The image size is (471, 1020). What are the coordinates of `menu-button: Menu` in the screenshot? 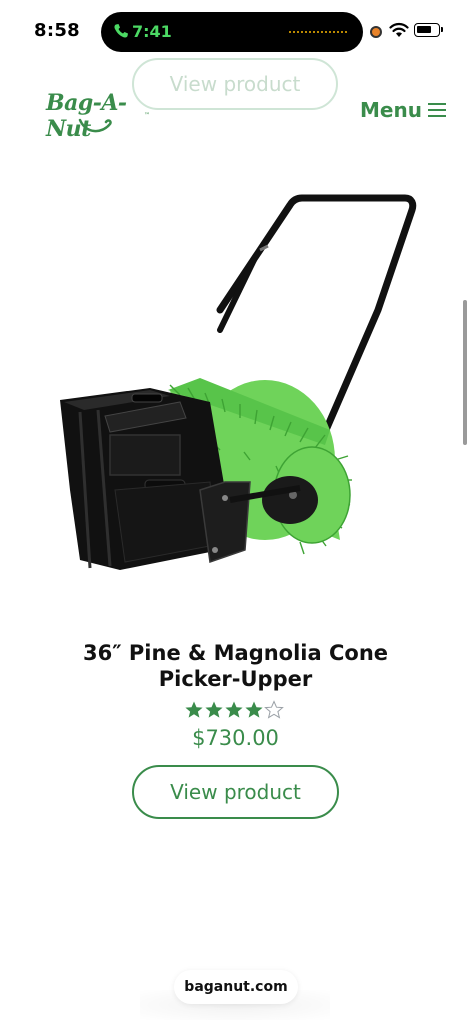 It's located at (403, 110).